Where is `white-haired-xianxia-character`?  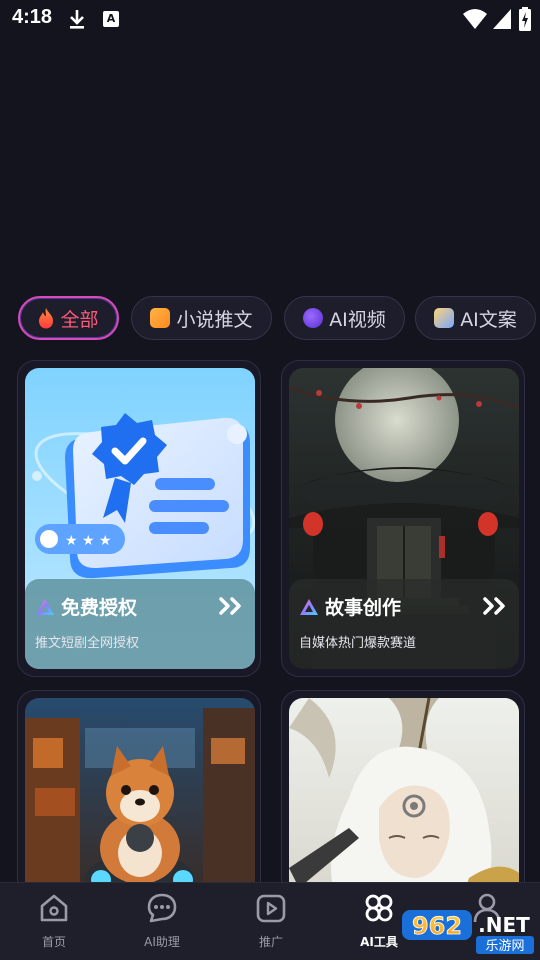 white-haired-xianxia-character is located at coordinates (404, 803).